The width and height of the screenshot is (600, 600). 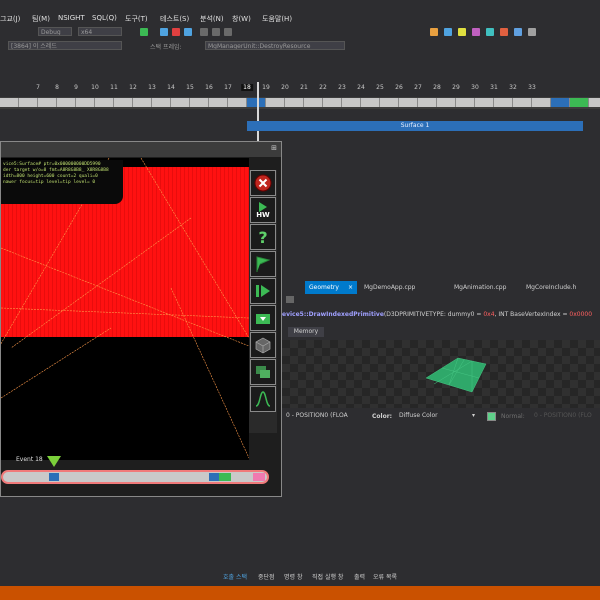 What do you see at coordinates (263, 318) in the screenshot?
I see `folder-button` at bounding box center [263, 318].